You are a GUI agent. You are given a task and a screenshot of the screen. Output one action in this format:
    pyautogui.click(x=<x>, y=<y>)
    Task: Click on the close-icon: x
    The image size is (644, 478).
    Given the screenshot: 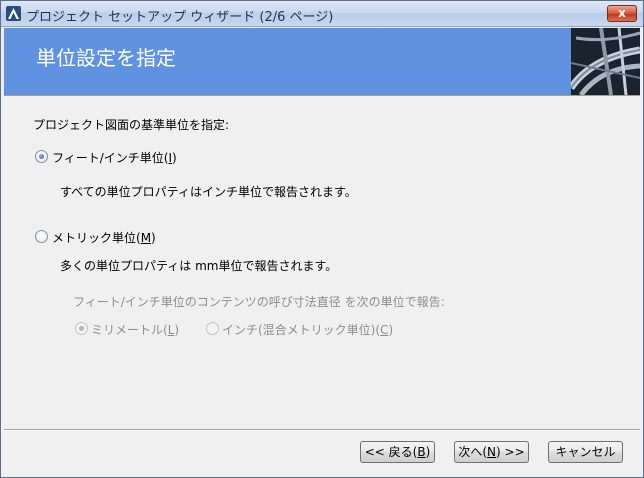 What is the action you would take?
    pyautogui.click(x=622, y=13)
    